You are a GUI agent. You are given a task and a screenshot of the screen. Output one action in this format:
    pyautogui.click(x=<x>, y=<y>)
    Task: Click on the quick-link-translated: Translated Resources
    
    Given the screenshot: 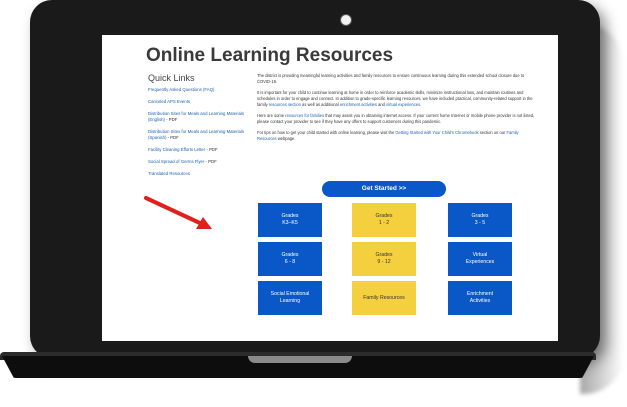 What is the action you would take?
    pyautogui.click(x=196, y=174)
    